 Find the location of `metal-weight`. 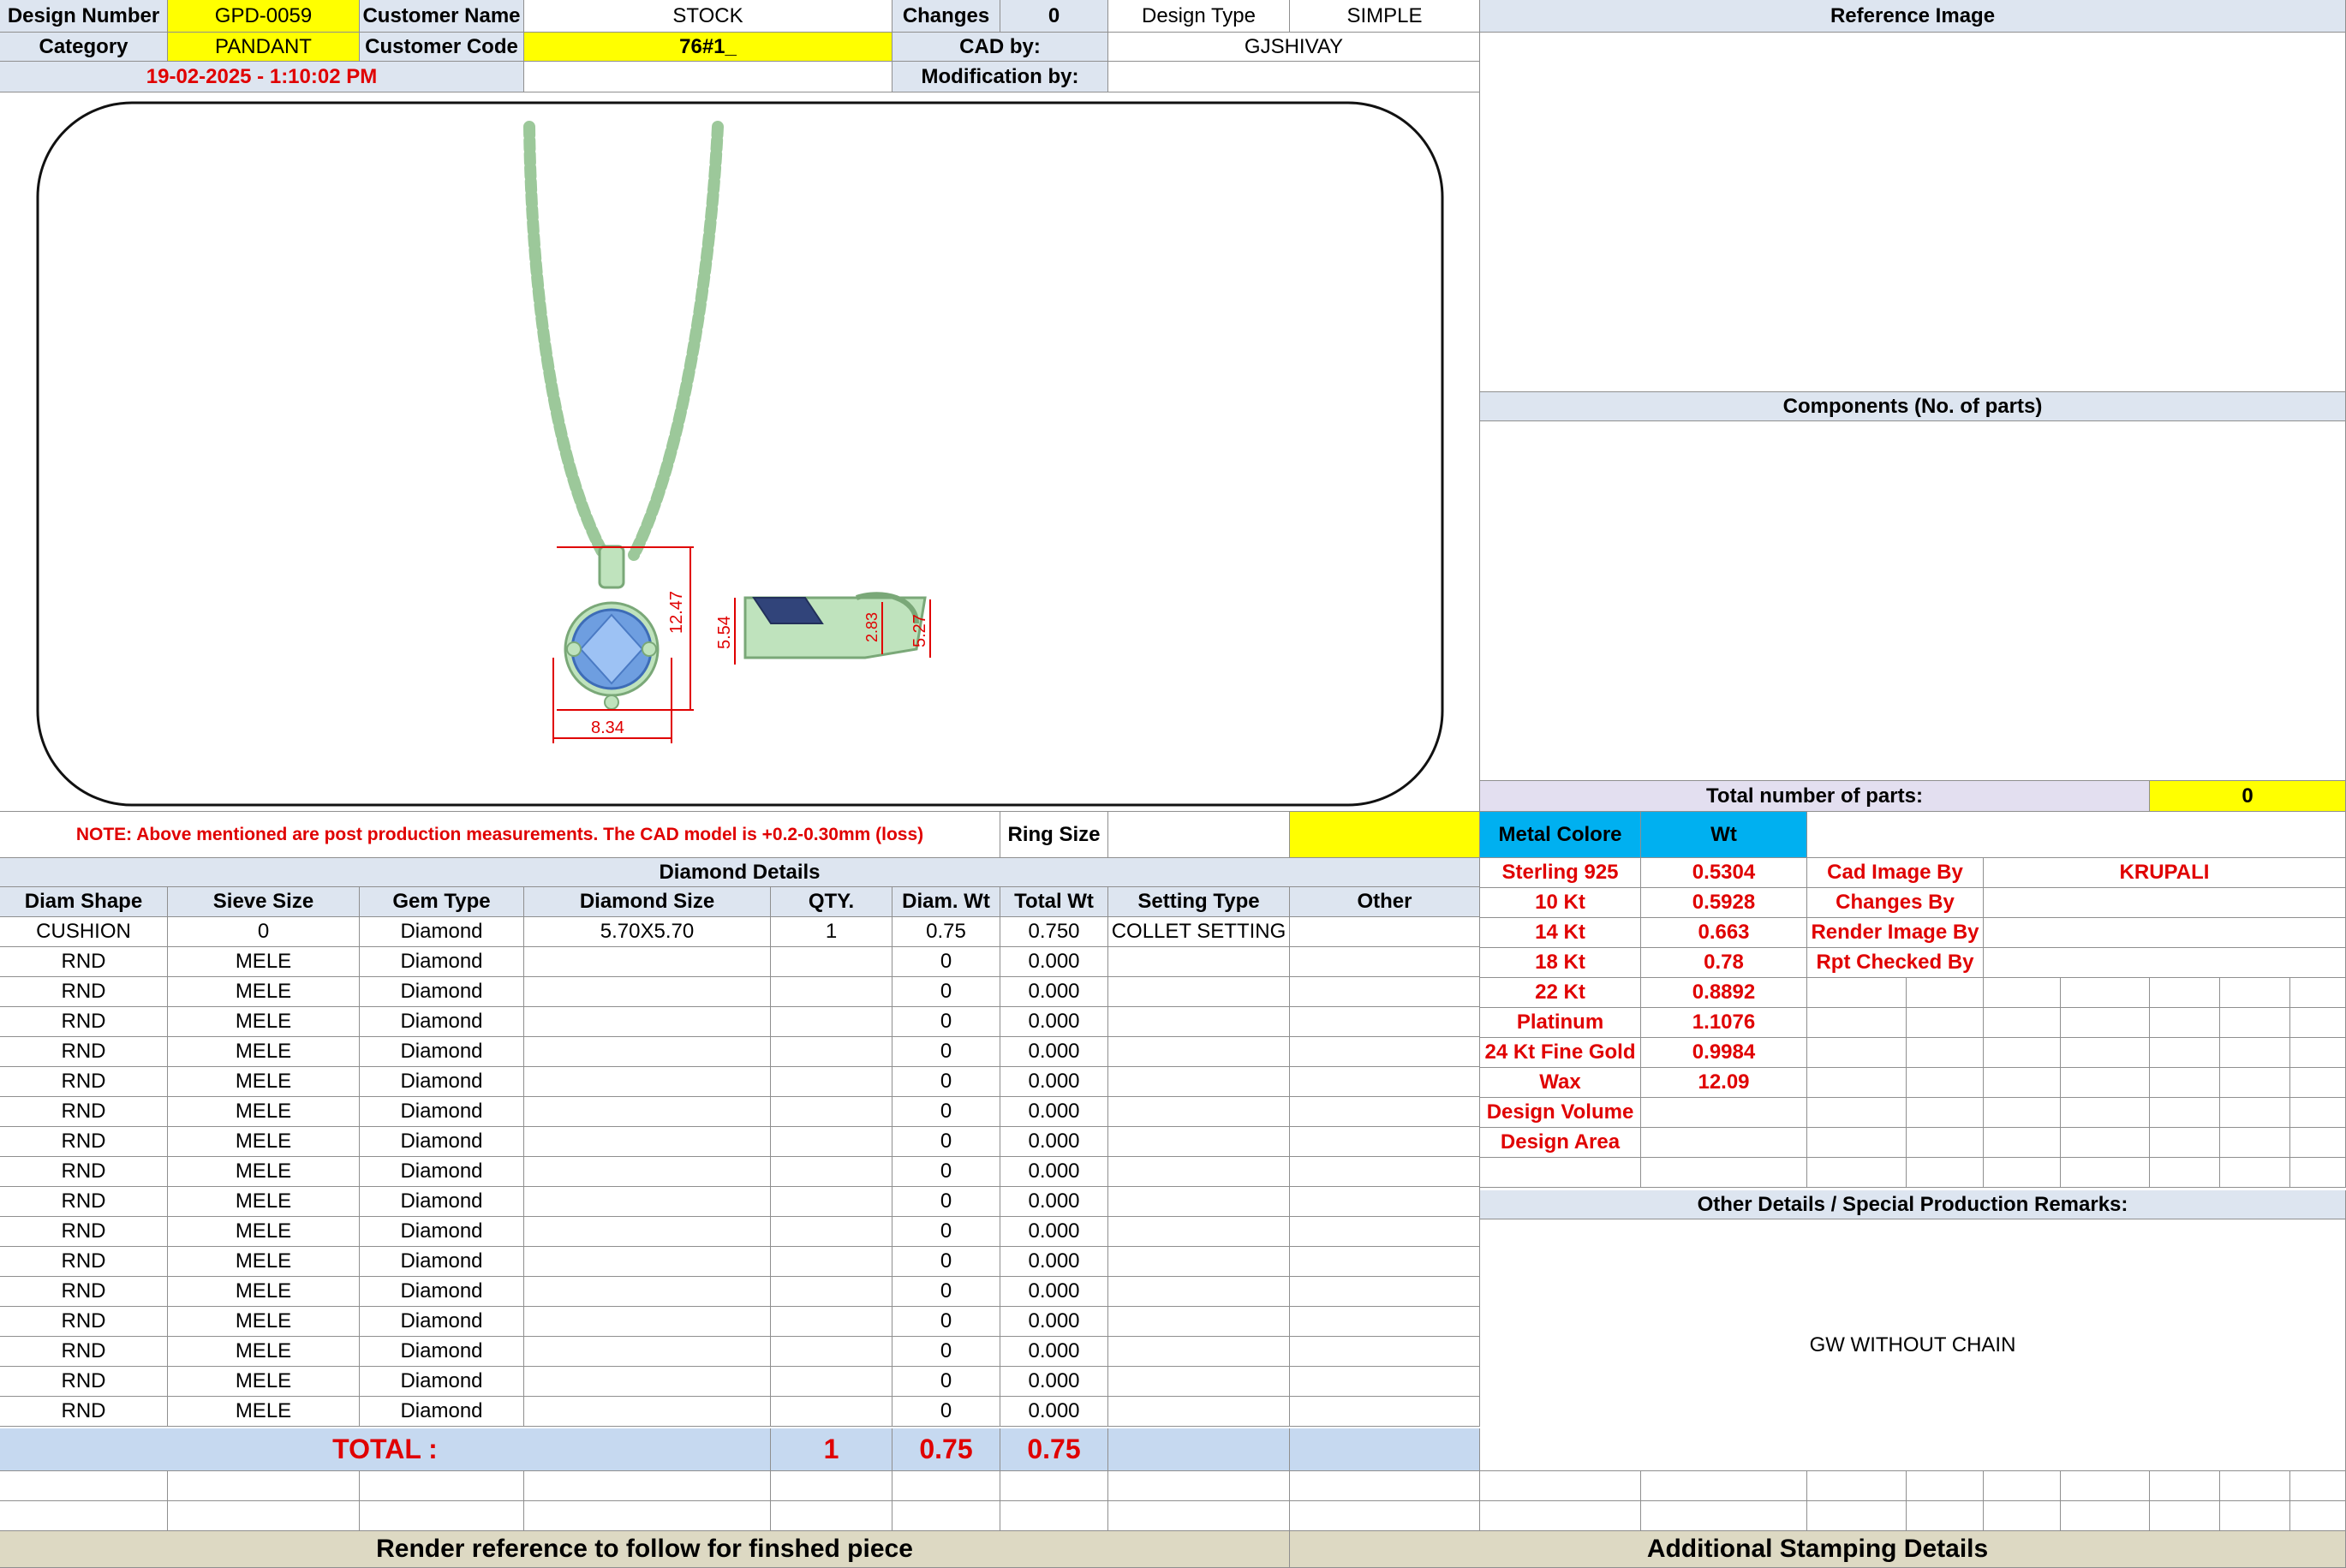

metal-weight is located at coordinates (1724, 1113).